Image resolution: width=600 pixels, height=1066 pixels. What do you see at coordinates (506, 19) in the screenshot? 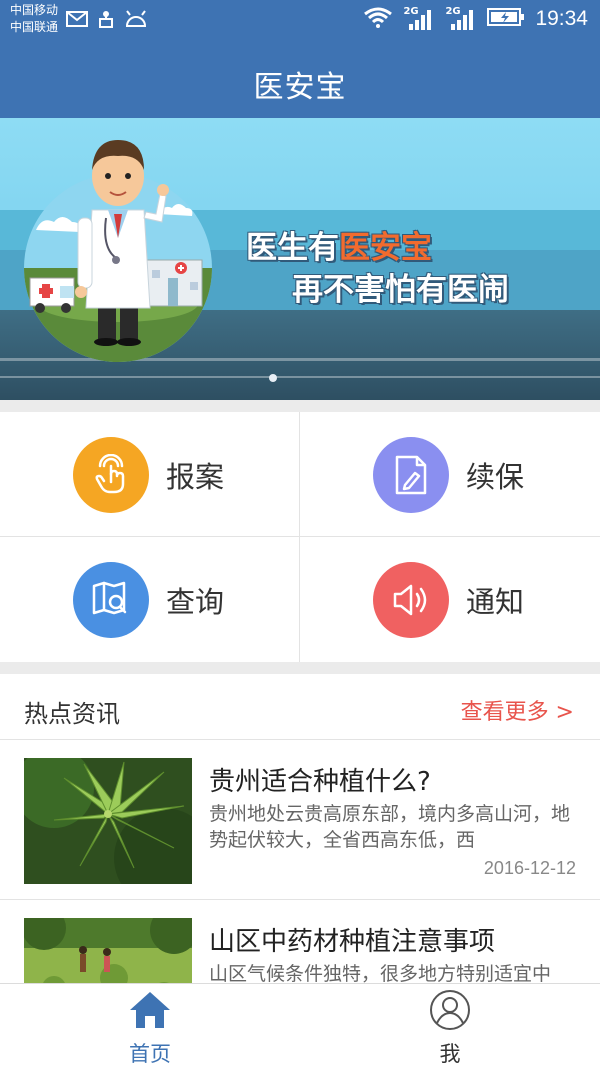
I see `battery-charging-icon` at bounding box center [506, 19].